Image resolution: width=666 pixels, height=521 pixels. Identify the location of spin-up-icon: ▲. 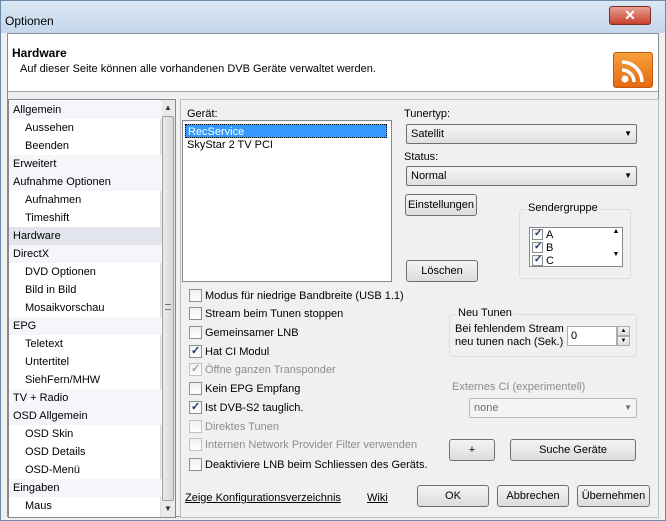
(623, 331).